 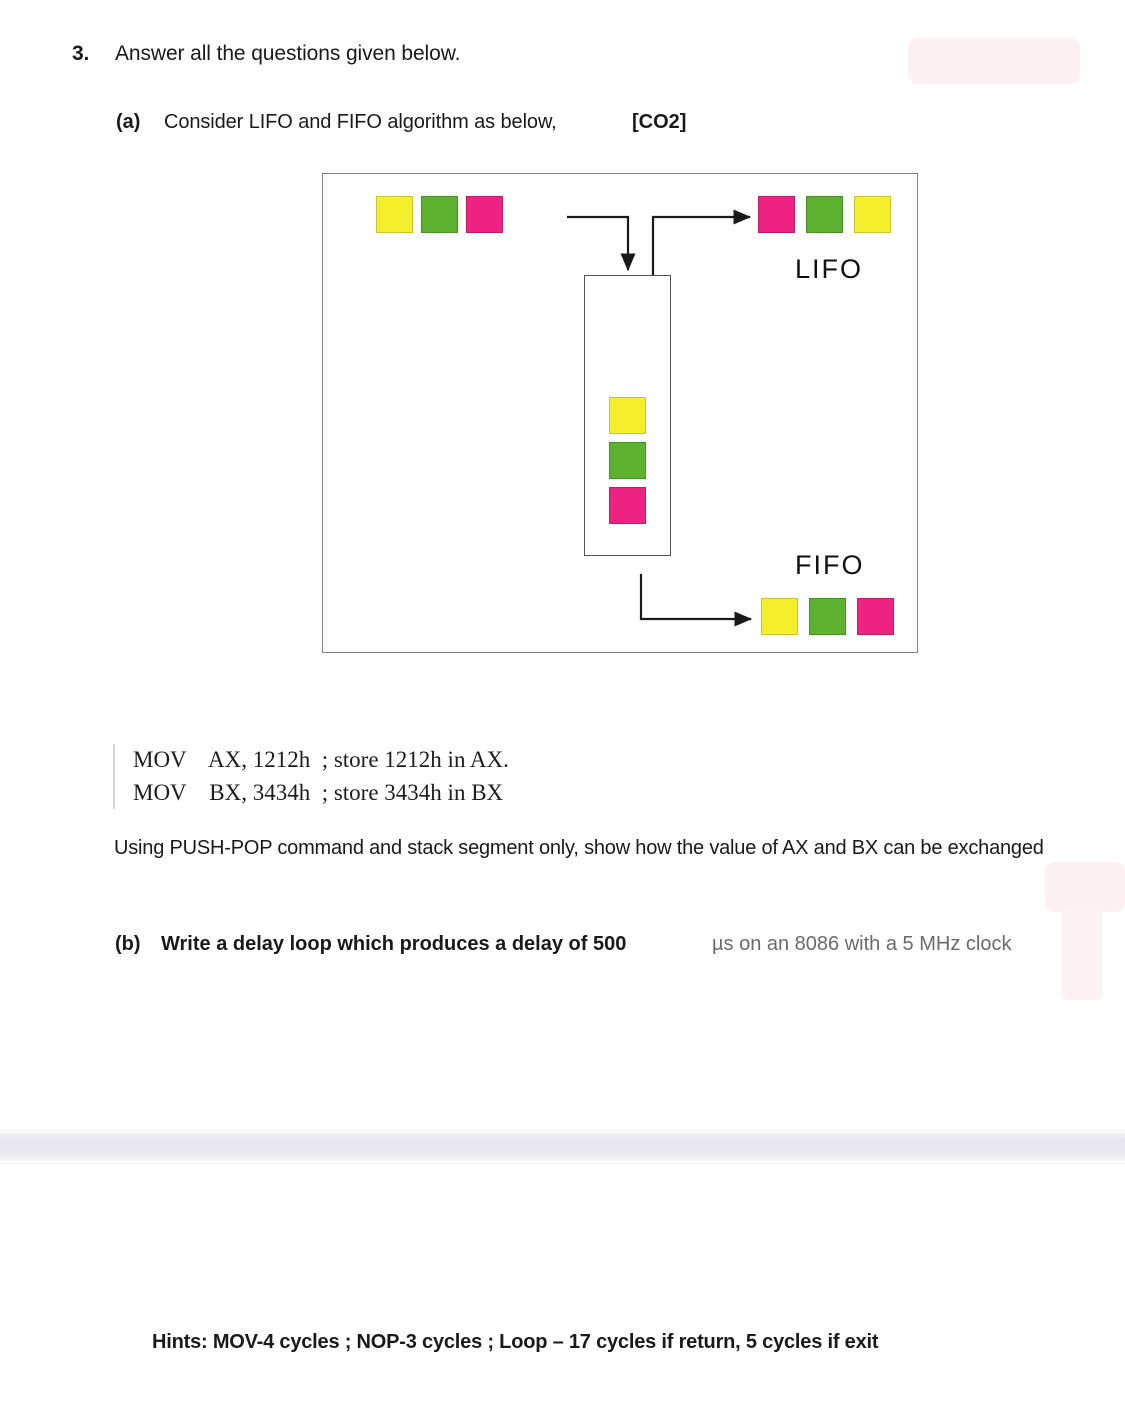 What do you see at coordinates (776, 214) in the screenshot?
I see `lifo-block-pink` at bounding box center [776, 214].